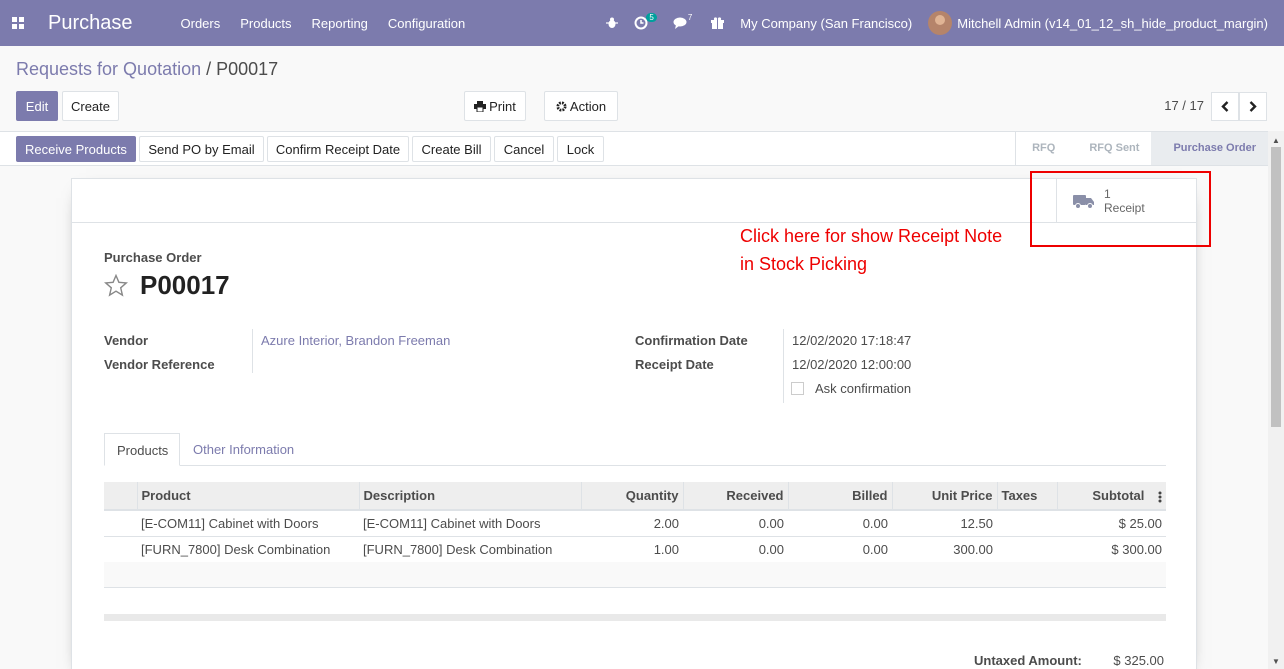  Describe the element at coordinates (426, 23) in the screenshot. I see `menu-configuration: Configuration` at that location.